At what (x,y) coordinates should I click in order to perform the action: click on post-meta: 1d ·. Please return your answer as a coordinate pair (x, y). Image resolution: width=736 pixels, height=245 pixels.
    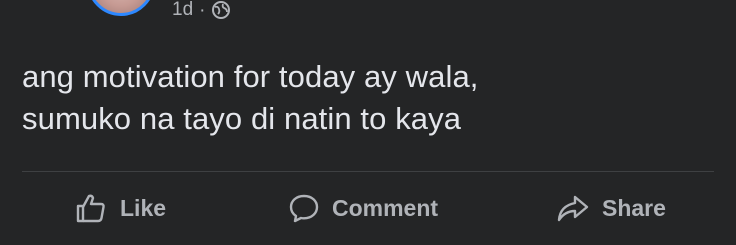
    Looking at the image, I should click on (201, 10).